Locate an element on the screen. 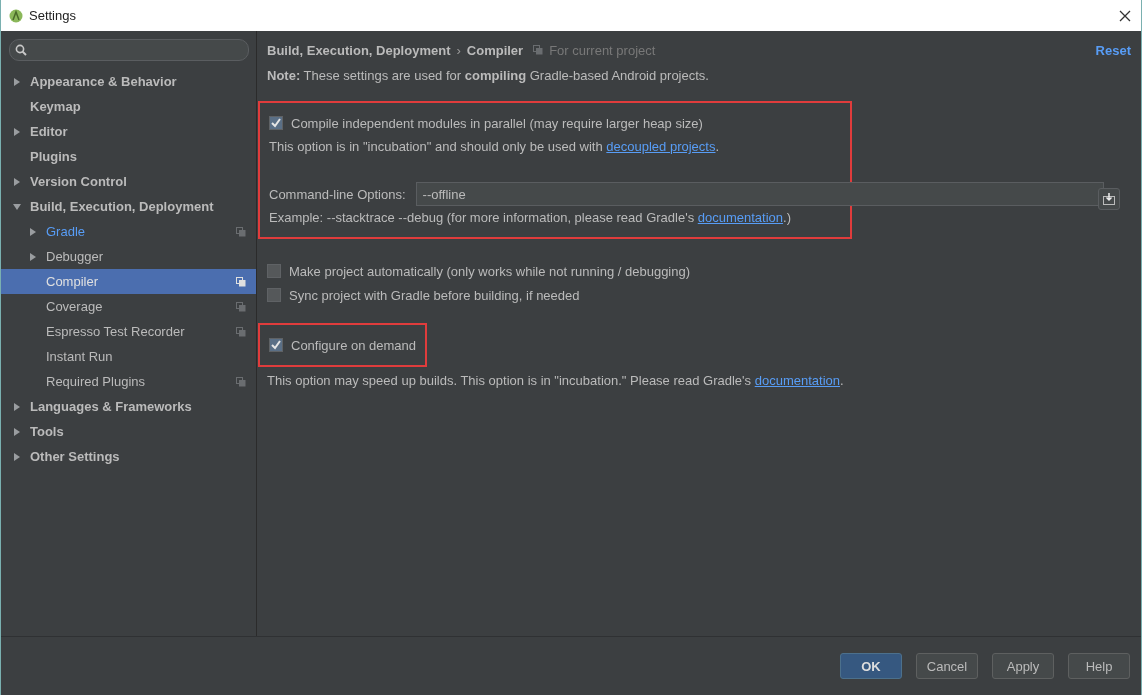  tree-item: Build, Execution, Deployment is located at coordinates (128, 206).